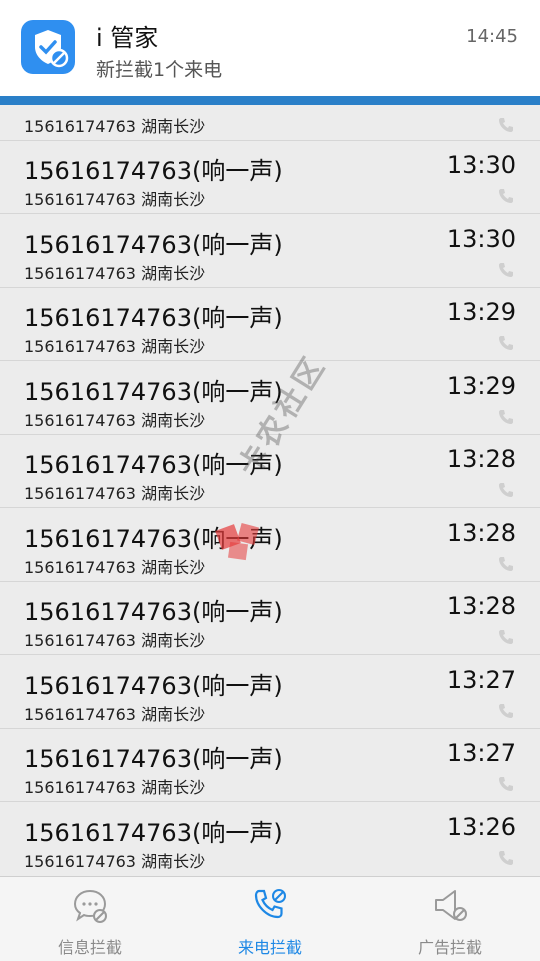 The width and height of the screenshot is (540, 961). Describe the element at coordinates (269, 947) in the screenshot. I see `tab-label: 来电拦截` at that location.